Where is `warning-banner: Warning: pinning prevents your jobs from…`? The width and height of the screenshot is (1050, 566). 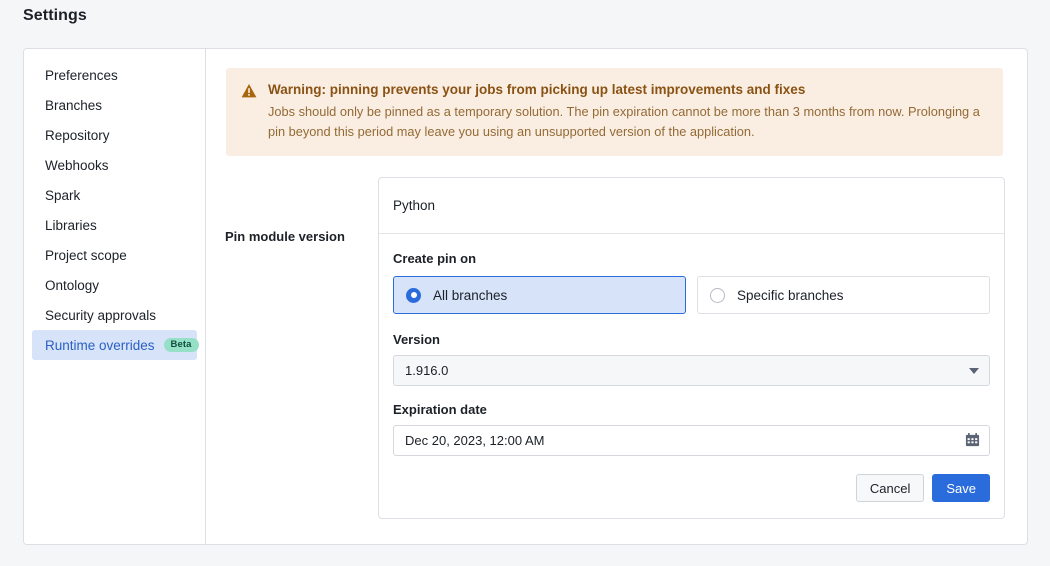
warning-banner: Warning: pinning prevents your jobs from… is located at coordinates (614, 112).